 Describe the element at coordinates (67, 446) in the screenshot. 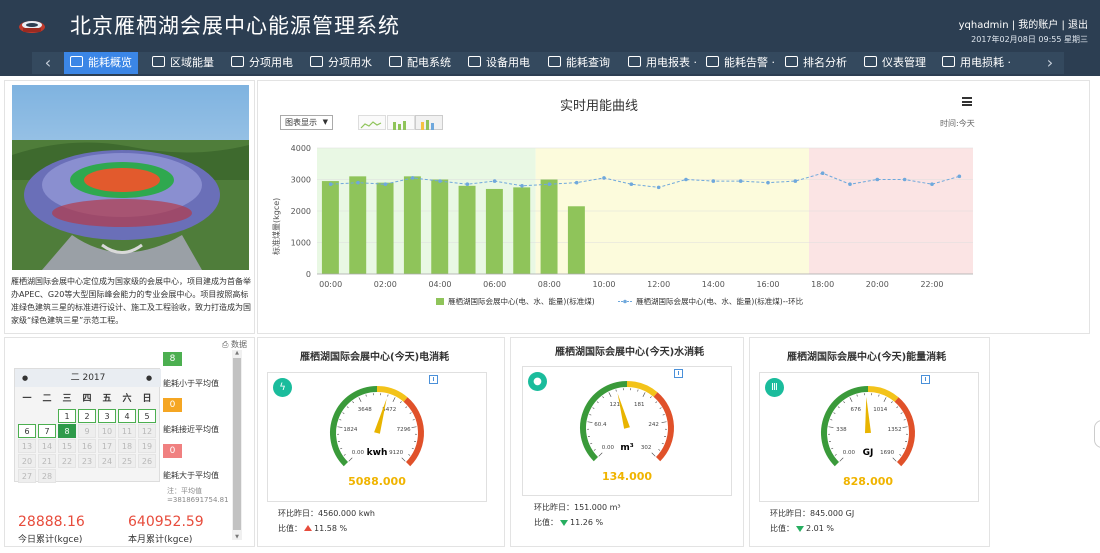

I see `calendar-day: 15` at that location.